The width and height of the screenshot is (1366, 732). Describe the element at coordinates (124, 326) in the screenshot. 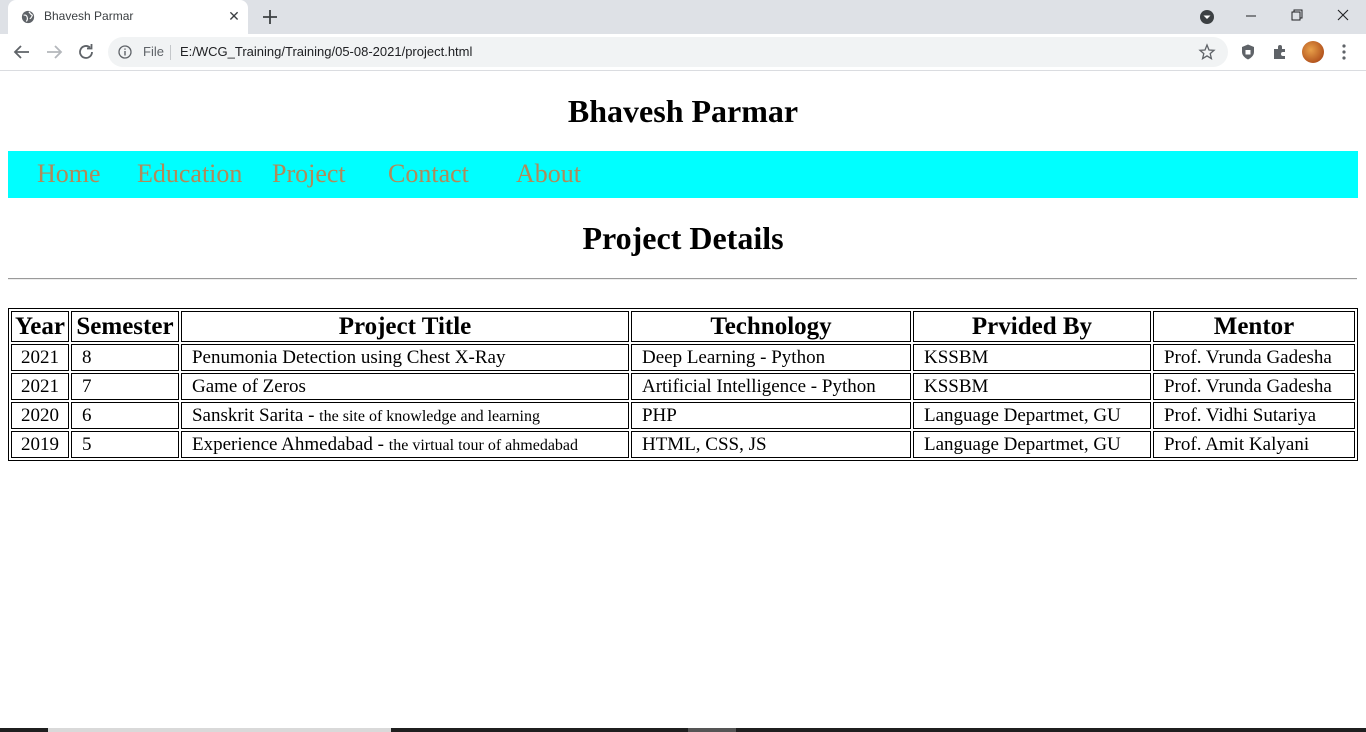

I see `column-header-semester: Semester` at that location.